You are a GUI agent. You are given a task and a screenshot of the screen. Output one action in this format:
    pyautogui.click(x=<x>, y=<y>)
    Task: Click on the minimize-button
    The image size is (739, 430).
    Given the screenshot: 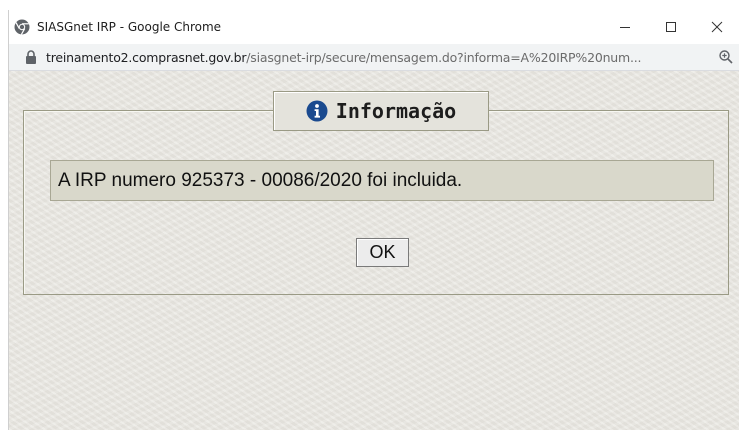 What is the action you would take?
    pyautogui.click(x=625, y=27)
    